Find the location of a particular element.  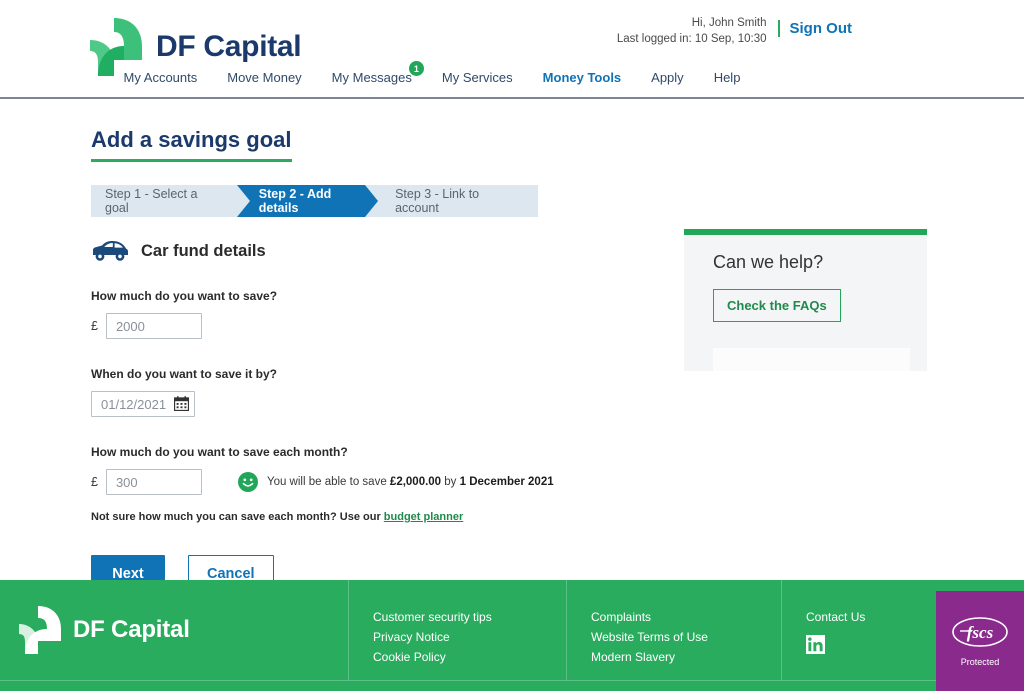

nav-item-my-services: My Services is located at coordinates (477, 77).